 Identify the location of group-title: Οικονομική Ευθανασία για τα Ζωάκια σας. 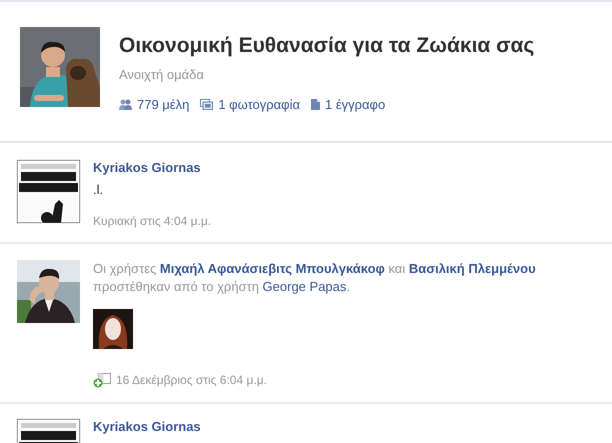
(326, 46).